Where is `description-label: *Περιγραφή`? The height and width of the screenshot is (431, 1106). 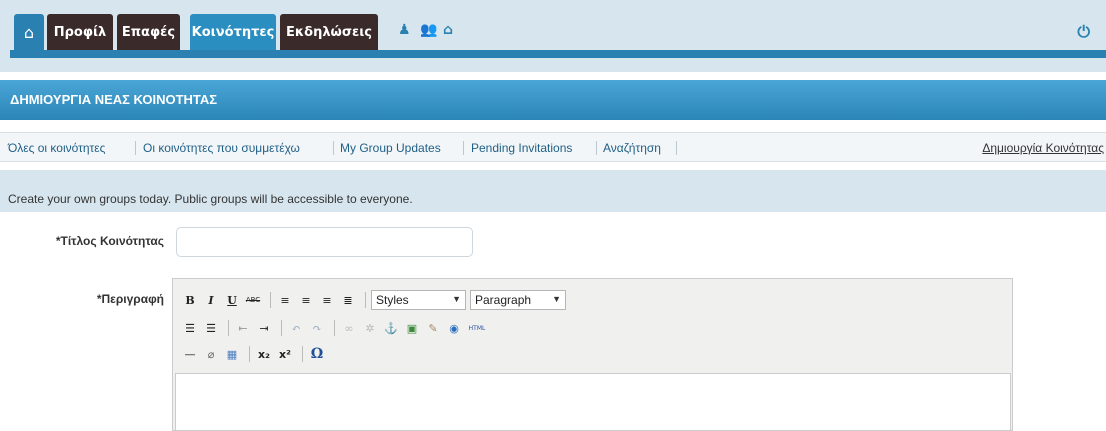
description-label: *Περιγραφή is located at coordinates (130, 299).